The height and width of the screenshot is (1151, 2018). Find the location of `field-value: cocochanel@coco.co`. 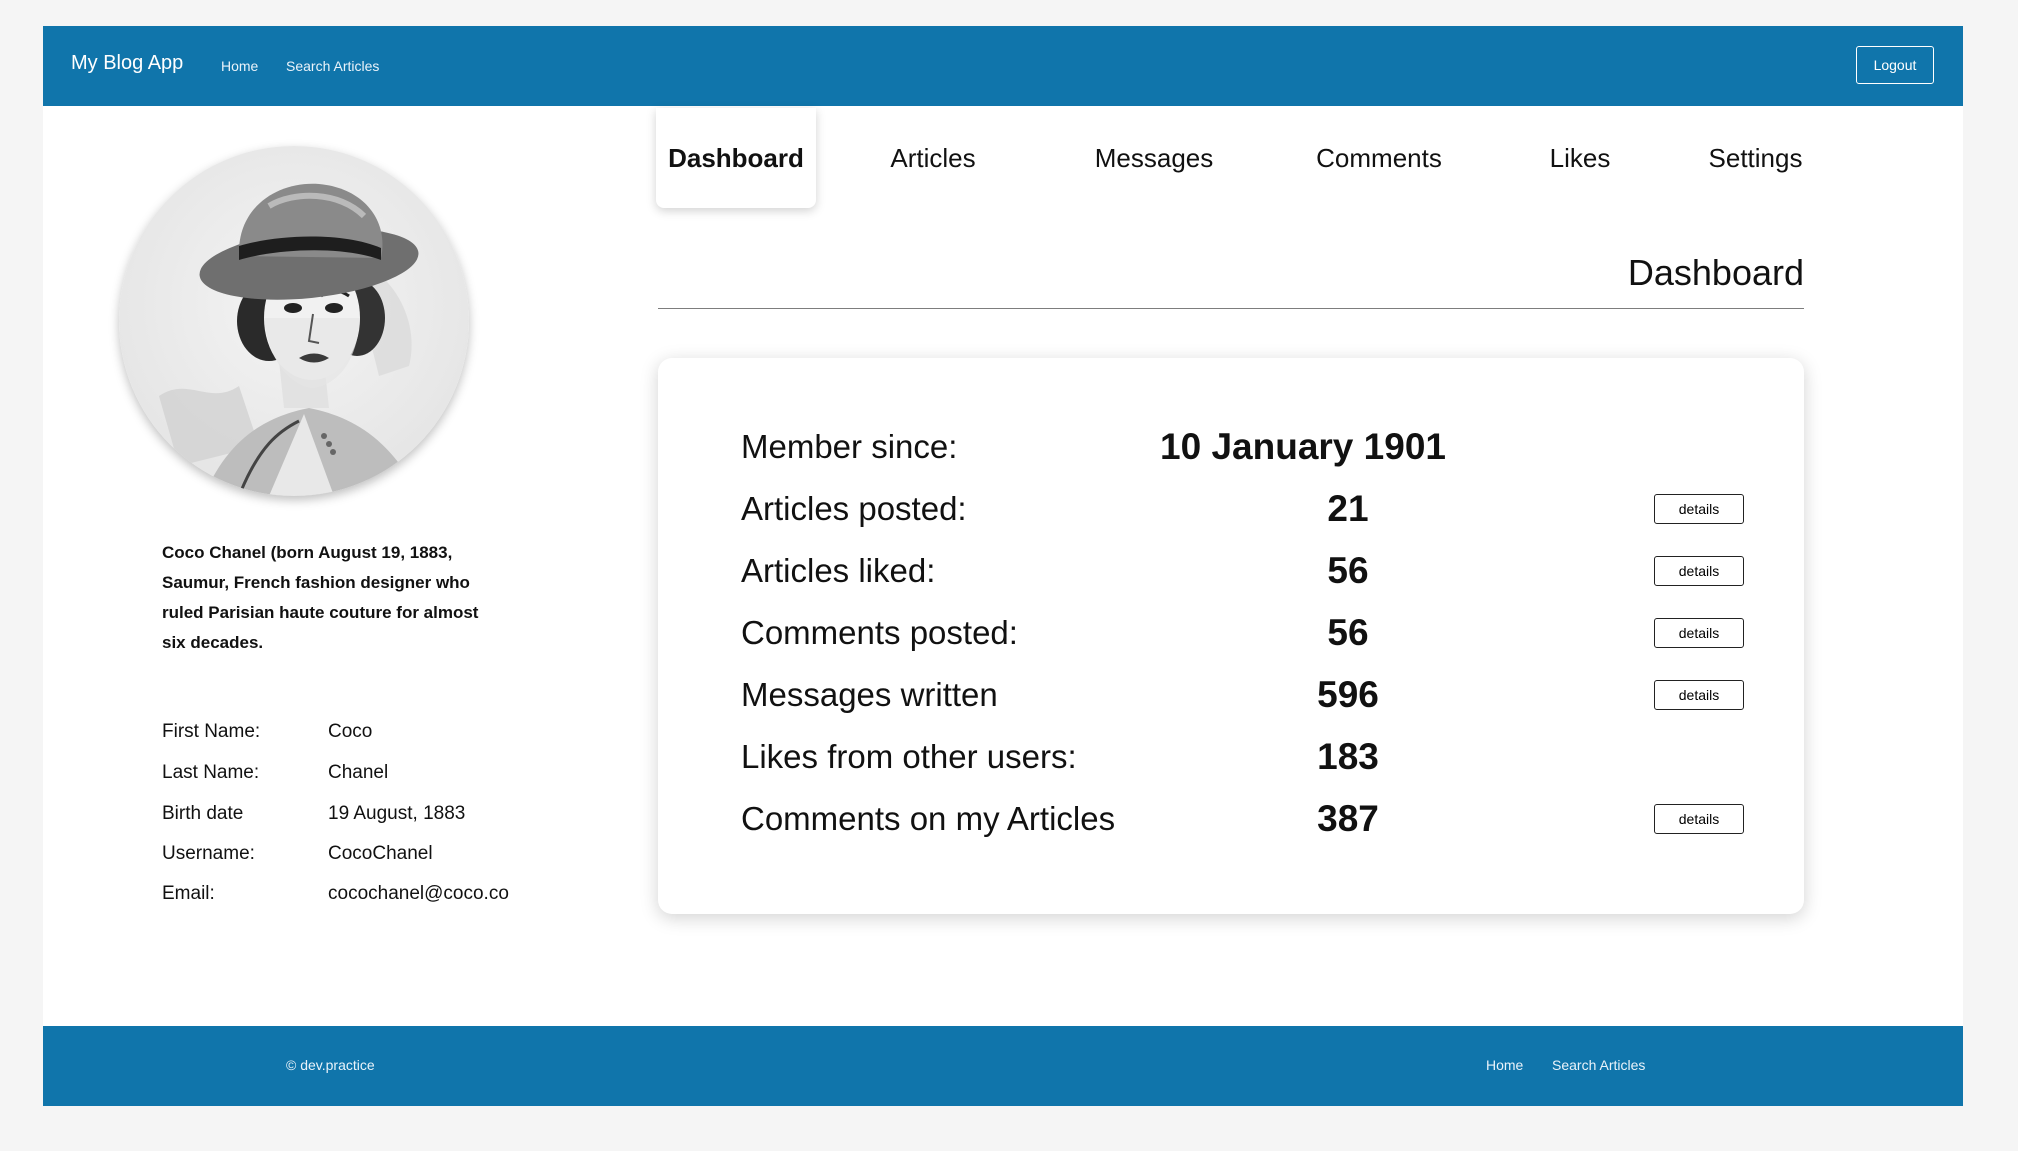

field-value: cocochanel@coco.co is located at coordinates (418, 893).